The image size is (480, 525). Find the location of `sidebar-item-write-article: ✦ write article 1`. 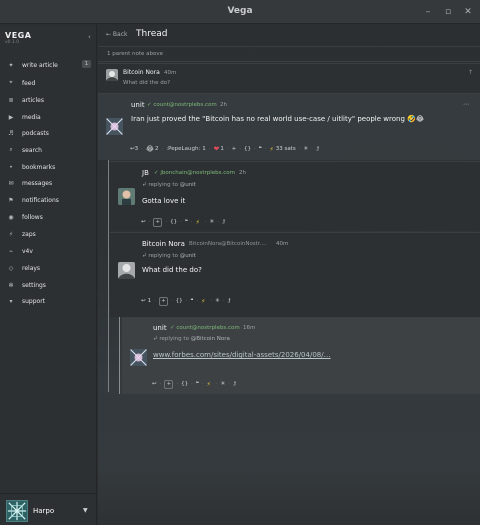

sidebar-item-write-article: ✦ write article 1 is located at coordinates (48, 65).